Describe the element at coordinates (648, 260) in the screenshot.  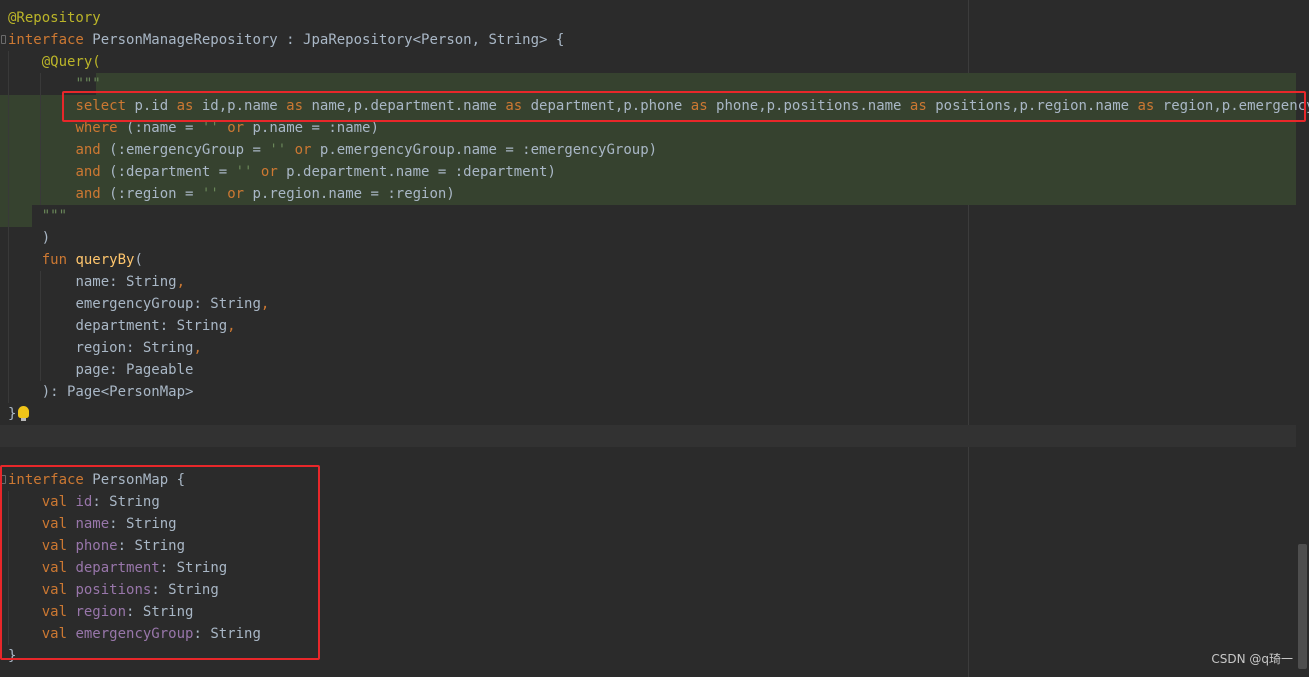
I see `code-line: fun queryBy(` at that location.